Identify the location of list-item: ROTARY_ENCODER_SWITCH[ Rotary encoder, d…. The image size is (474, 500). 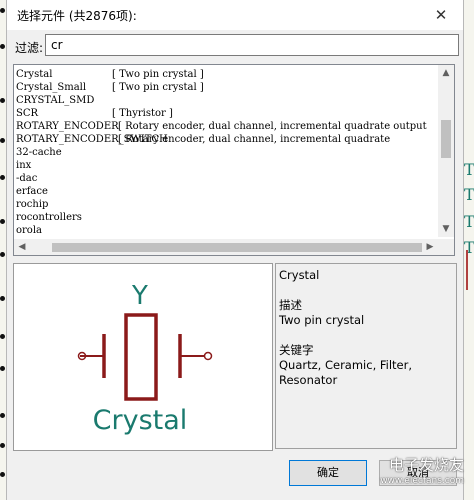
(227, 139).